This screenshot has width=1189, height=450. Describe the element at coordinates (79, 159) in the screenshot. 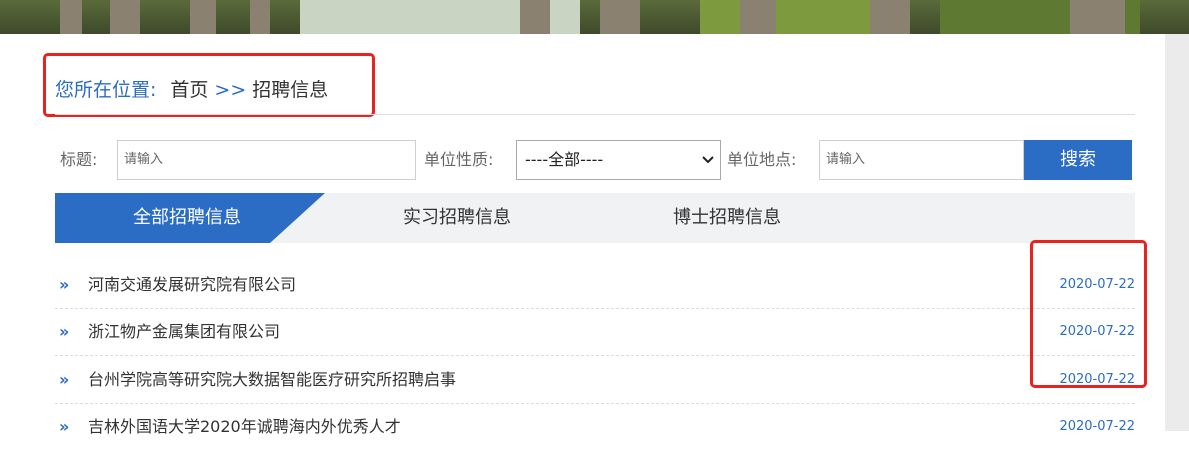

I see `title-filter-label: 标题:` at that location.